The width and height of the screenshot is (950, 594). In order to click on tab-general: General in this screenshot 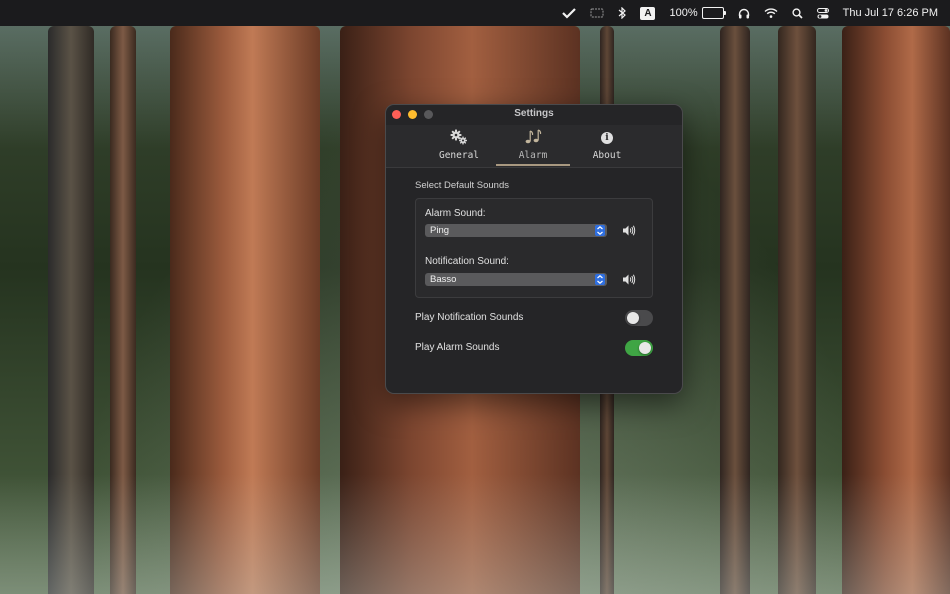, I will do `click(459, 145)`.